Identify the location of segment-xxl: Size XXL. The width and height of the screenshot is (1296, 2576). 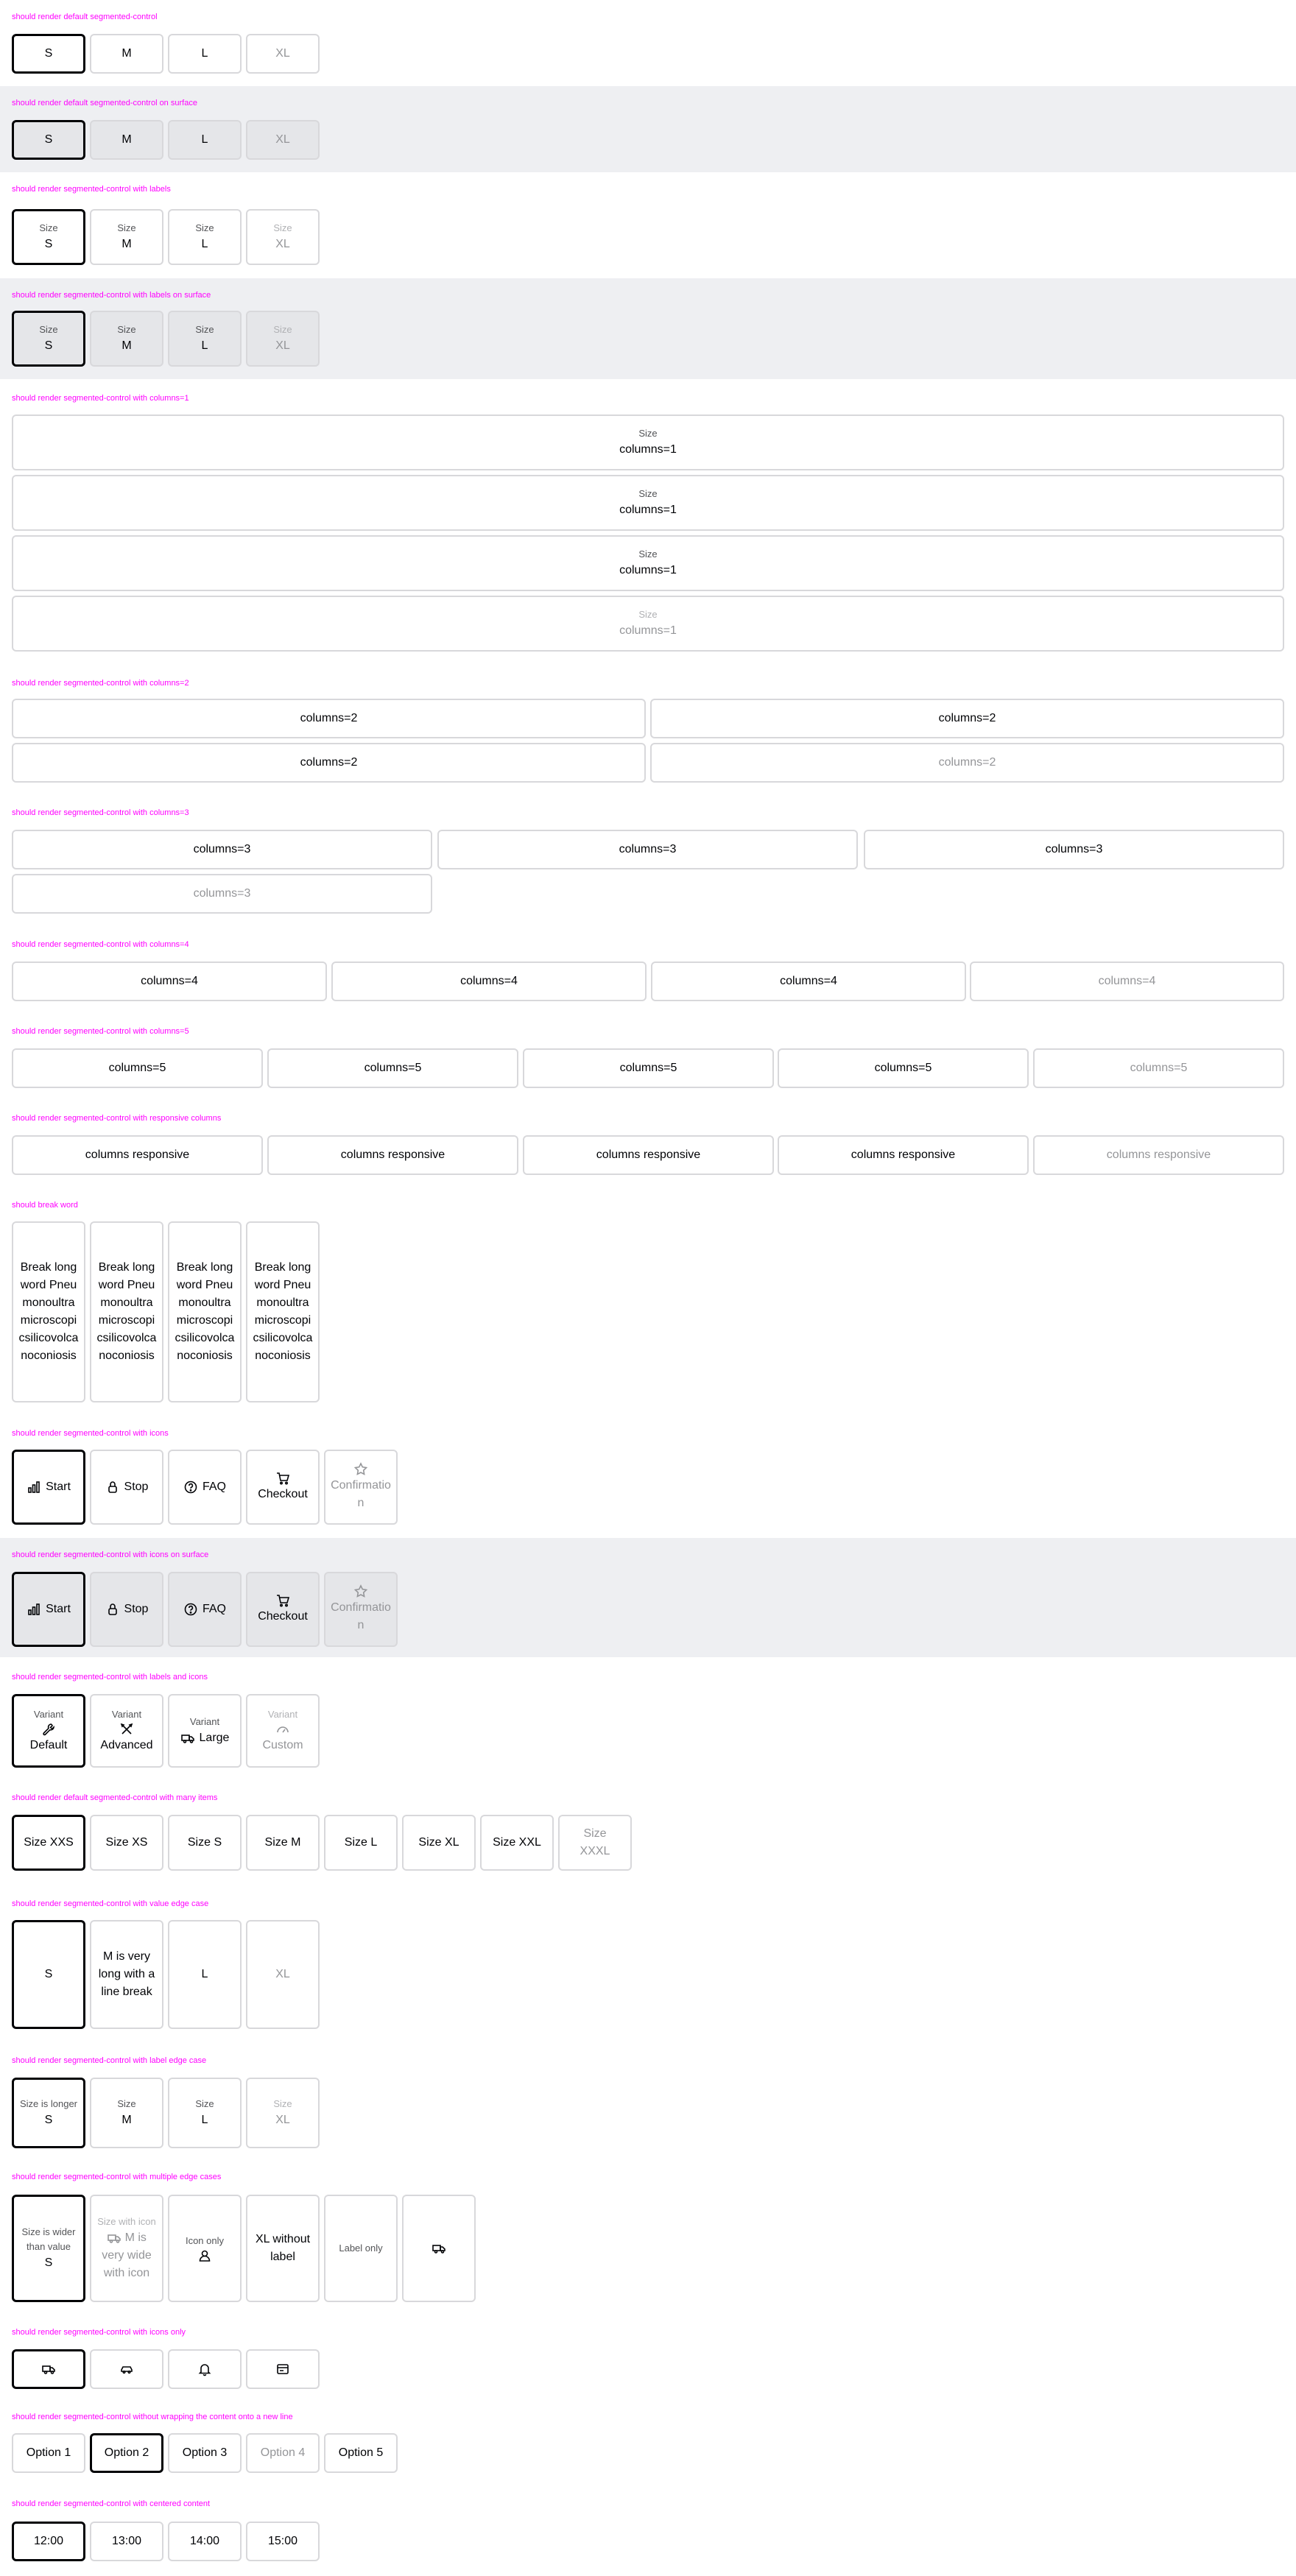
(517, 1843).